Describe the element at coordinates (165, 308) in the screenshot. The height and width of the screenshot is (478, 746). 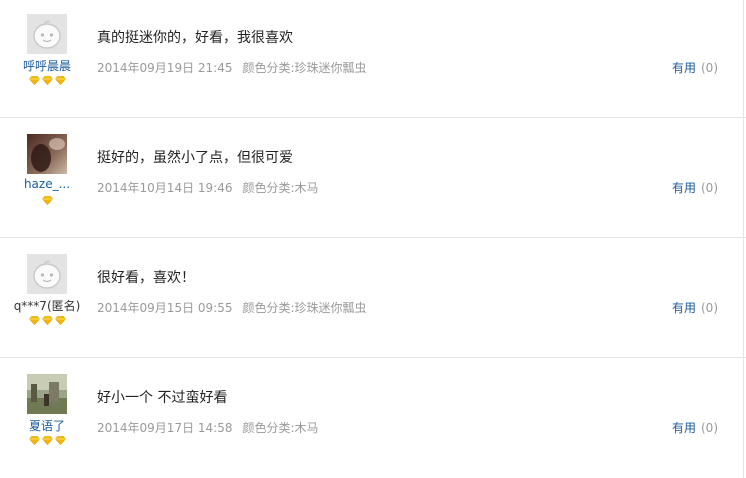
I see `review-date: 2014年09月15日 09:55` at that location.